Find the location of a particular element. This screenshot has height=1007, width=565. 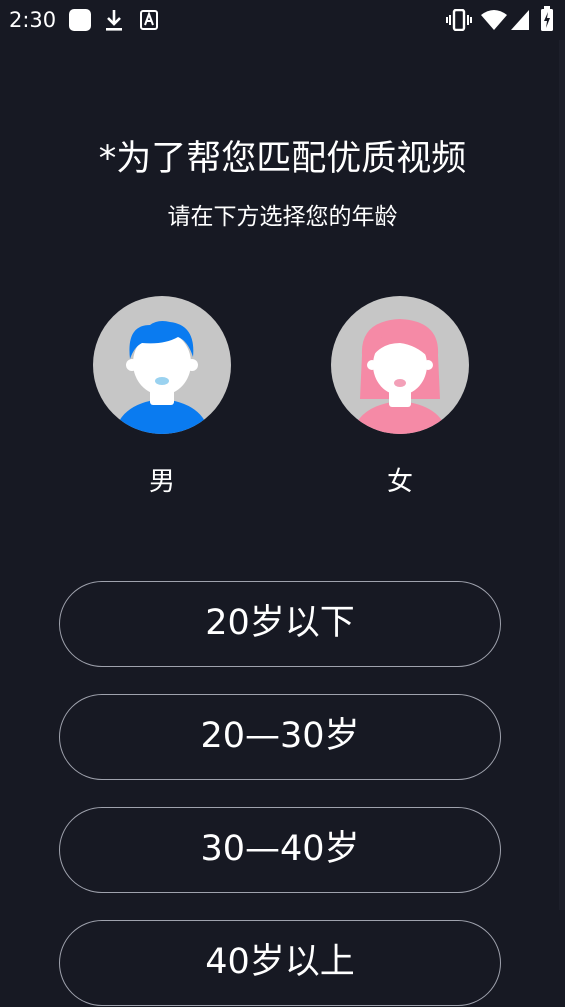

status-bar: 2:30 is located at coordinates (282, 20).